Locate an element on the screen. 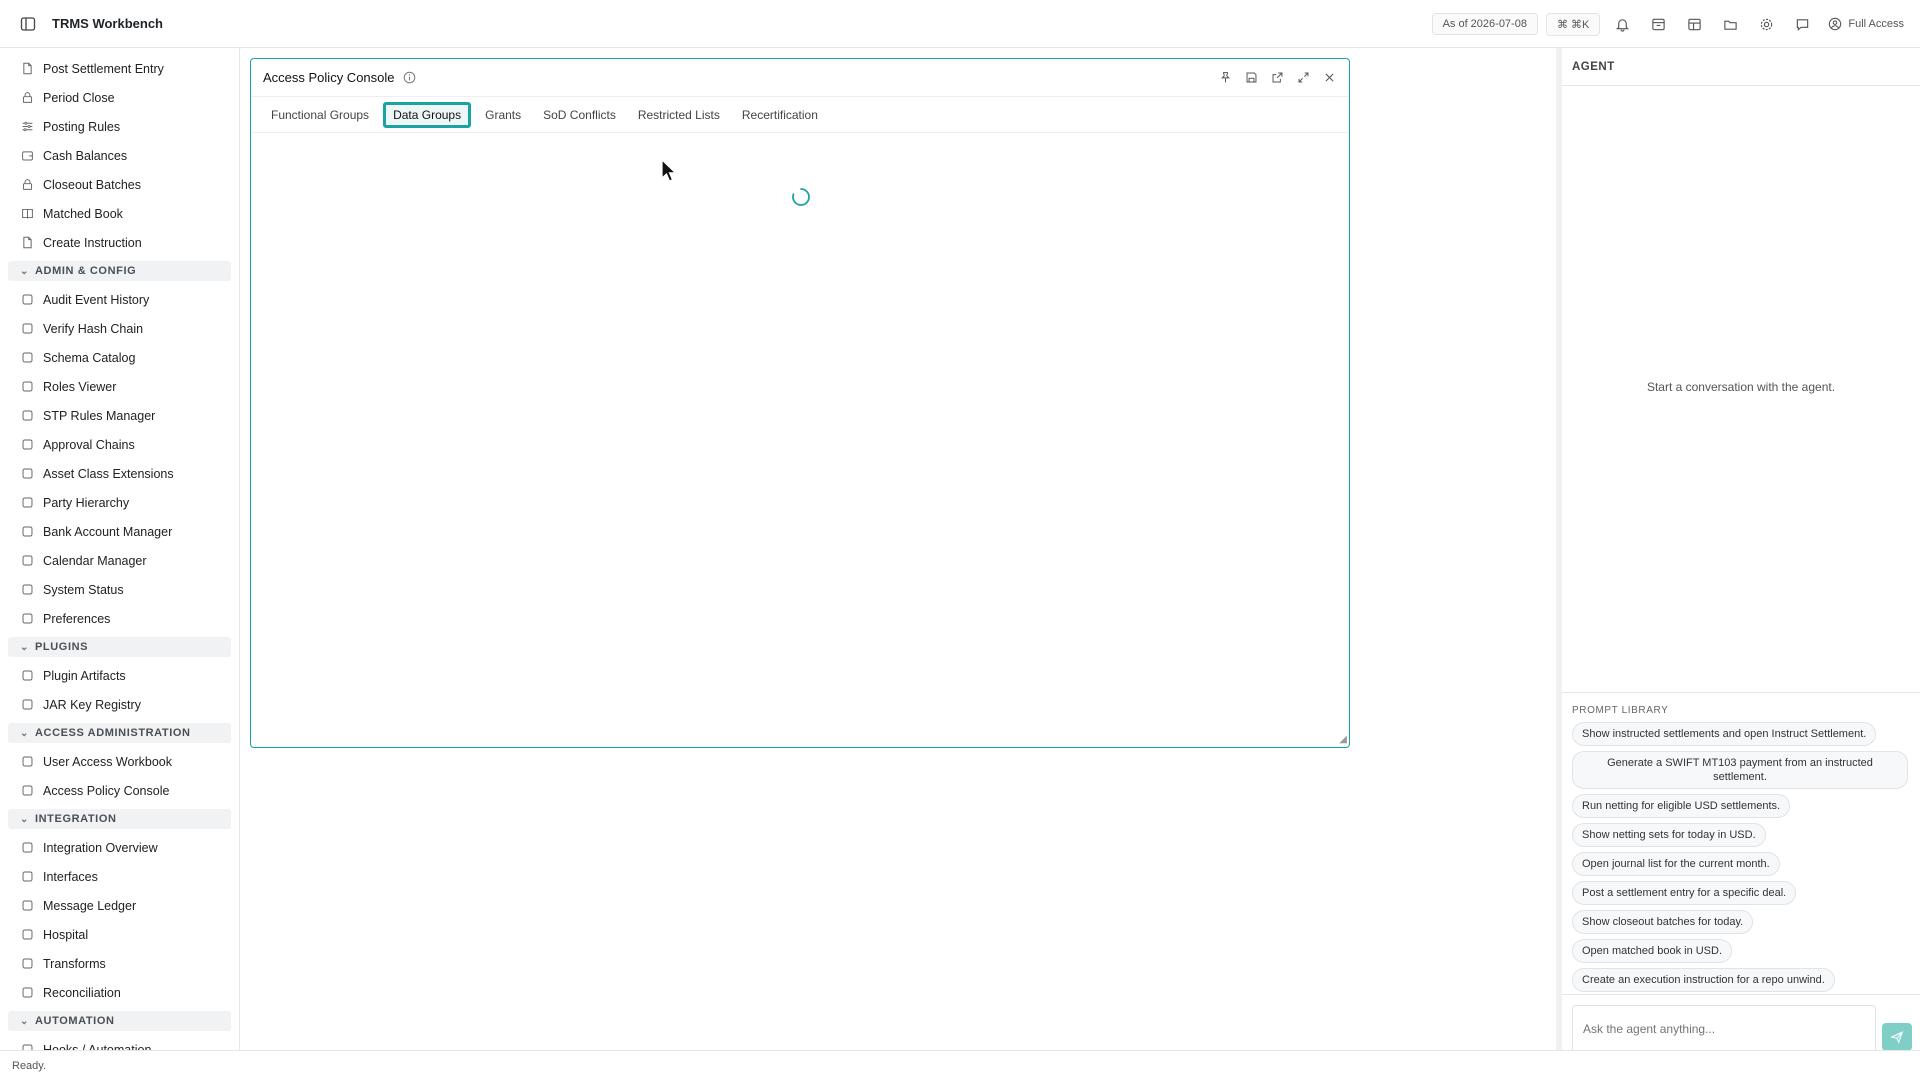 This screenshot has width=1920, height=1080. bell-icon is located at coordinates (1622, 25).